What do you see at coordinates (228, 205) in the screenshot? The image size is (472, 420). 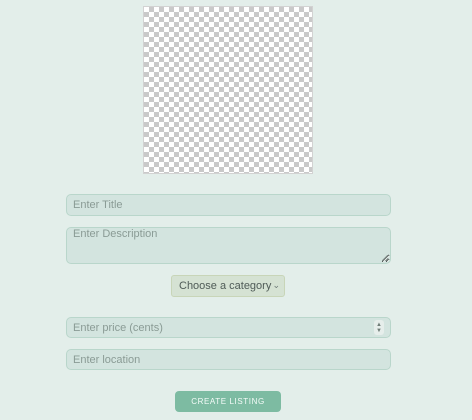 I see `title-input` at bounding box center [228, 205].